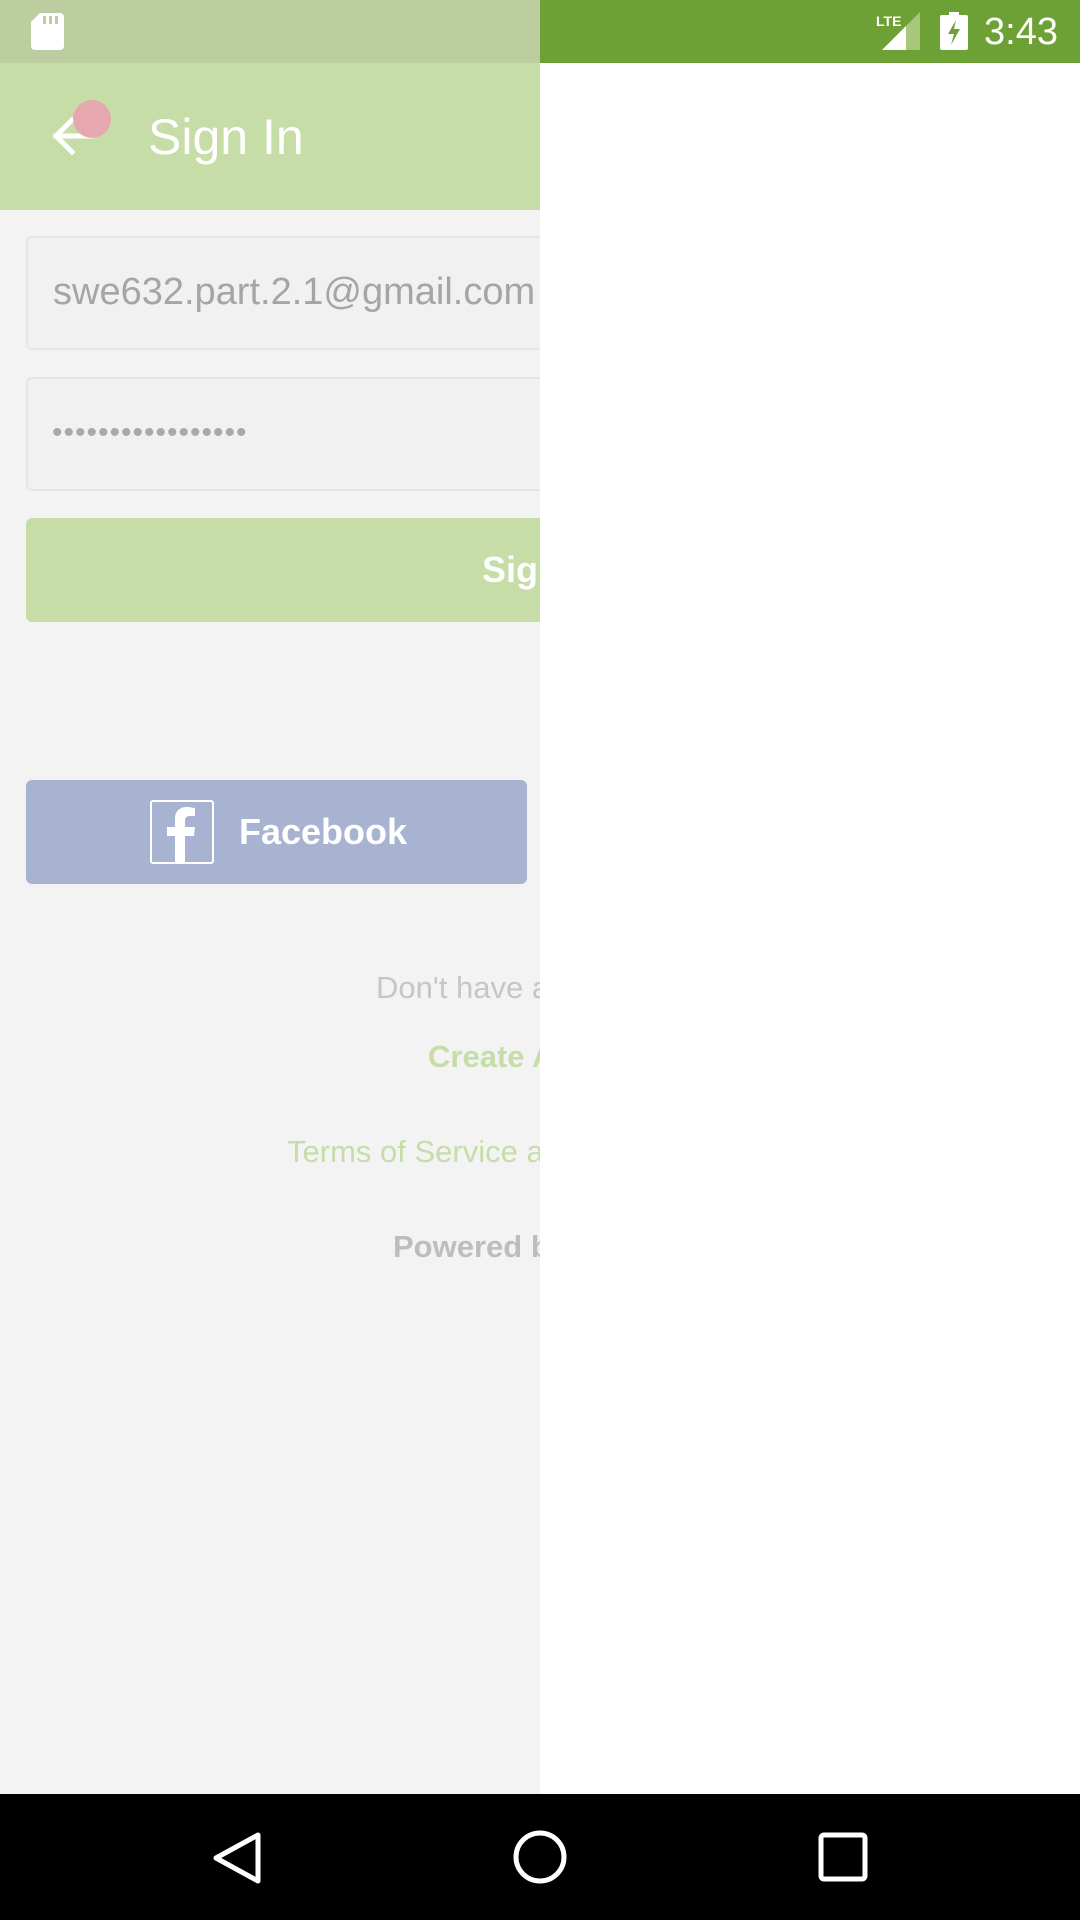 This screenshot has width=1080, height=1920. What do you see at coordinates (92, 119) in the screenshot?
I see `touch-indicator` at bounding box center [92, 119].